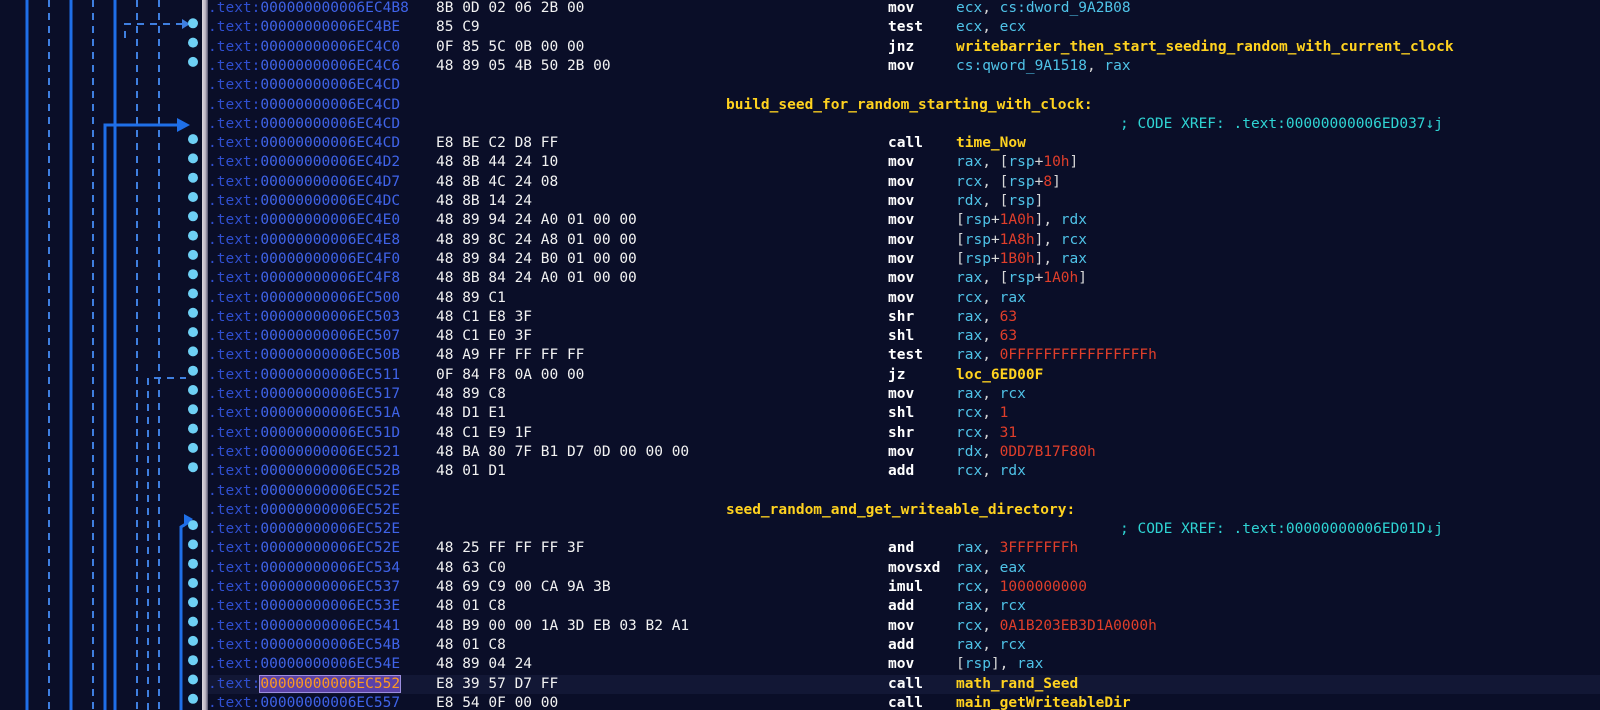  Describe the element at coordinates (330, 664) in the screenshot. I see `address-text: 00000000006EC54E` at that location.